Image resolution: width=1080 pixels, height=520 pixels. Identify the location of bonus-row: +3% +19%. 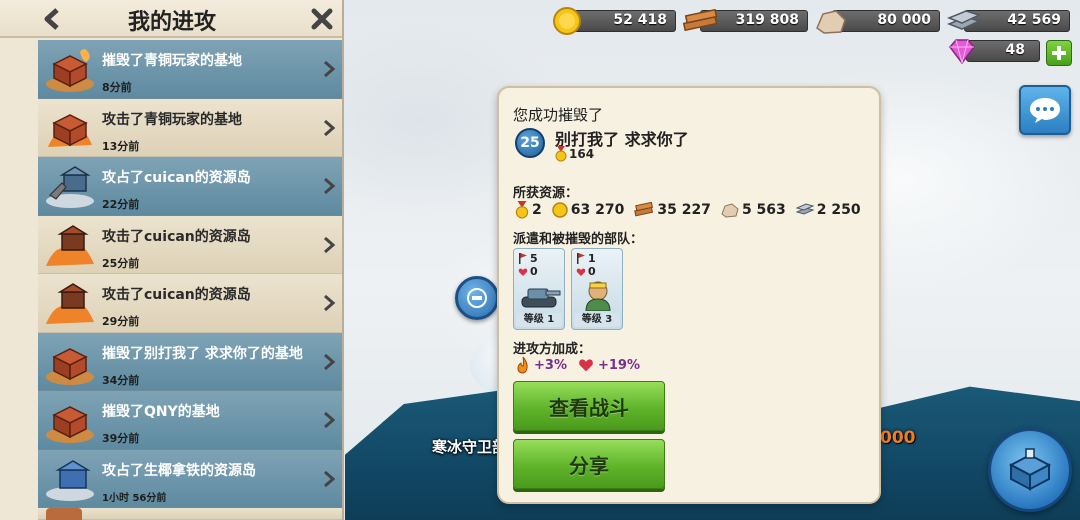
(577, 365).